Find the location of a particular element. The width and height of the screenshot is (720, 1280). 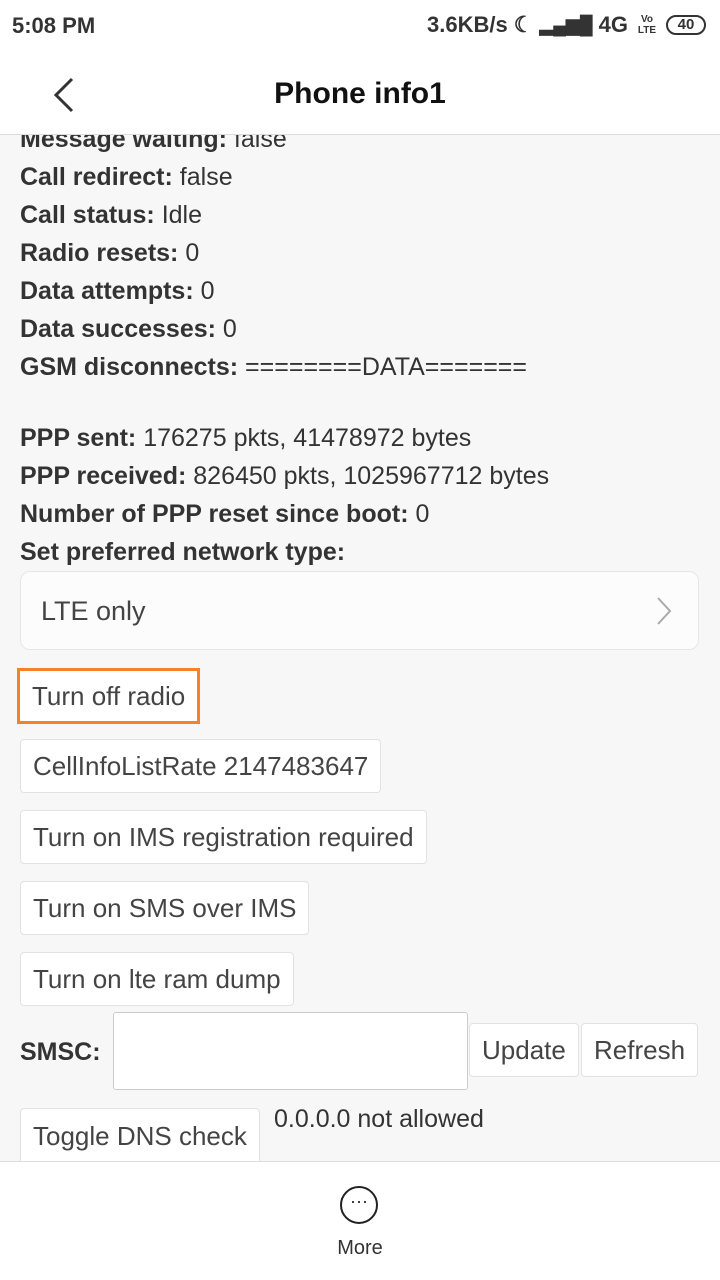

toggle-dns-button: Toggle DNS check is located at coordinates (140, 1134).